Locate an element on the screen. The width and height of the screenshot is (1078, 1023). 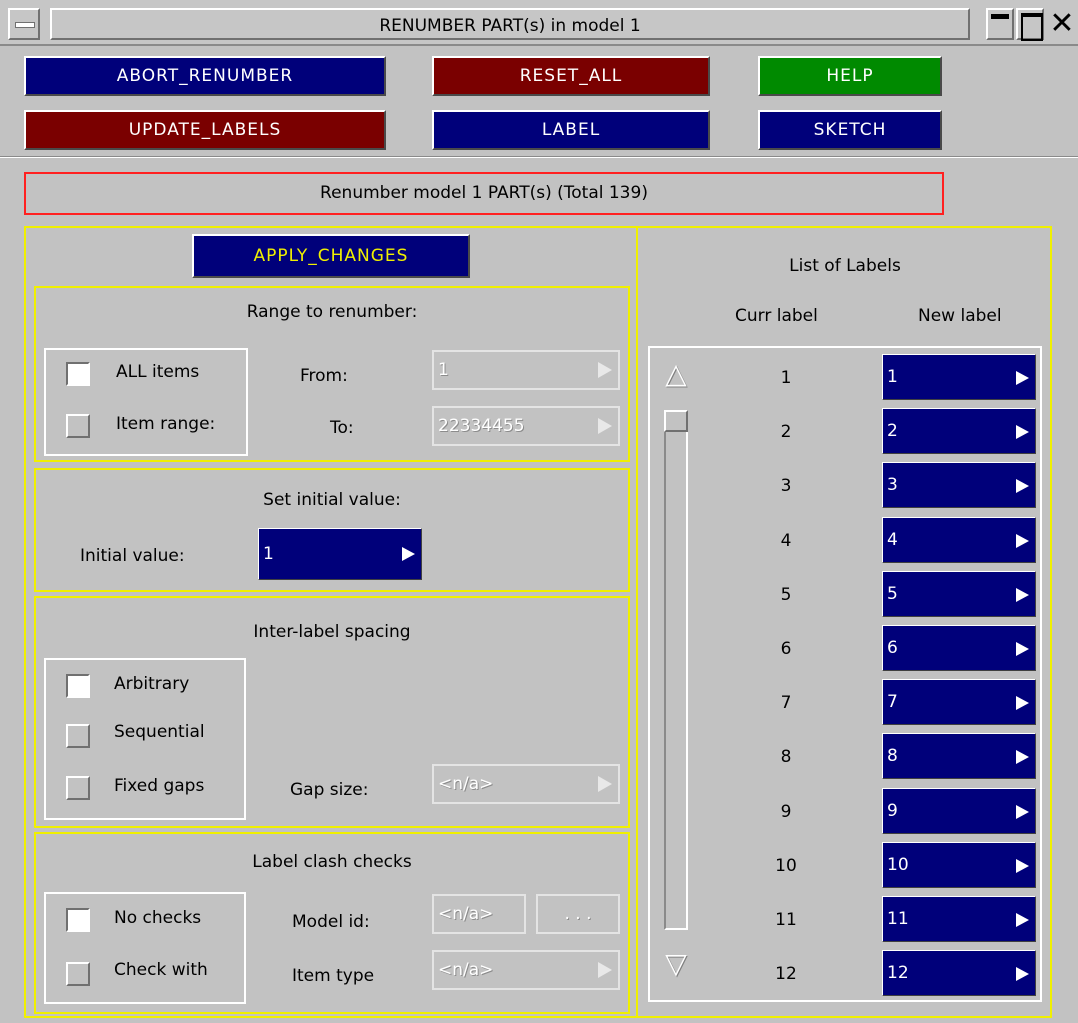
from-field: 1 is located at coordinates (526, 370).